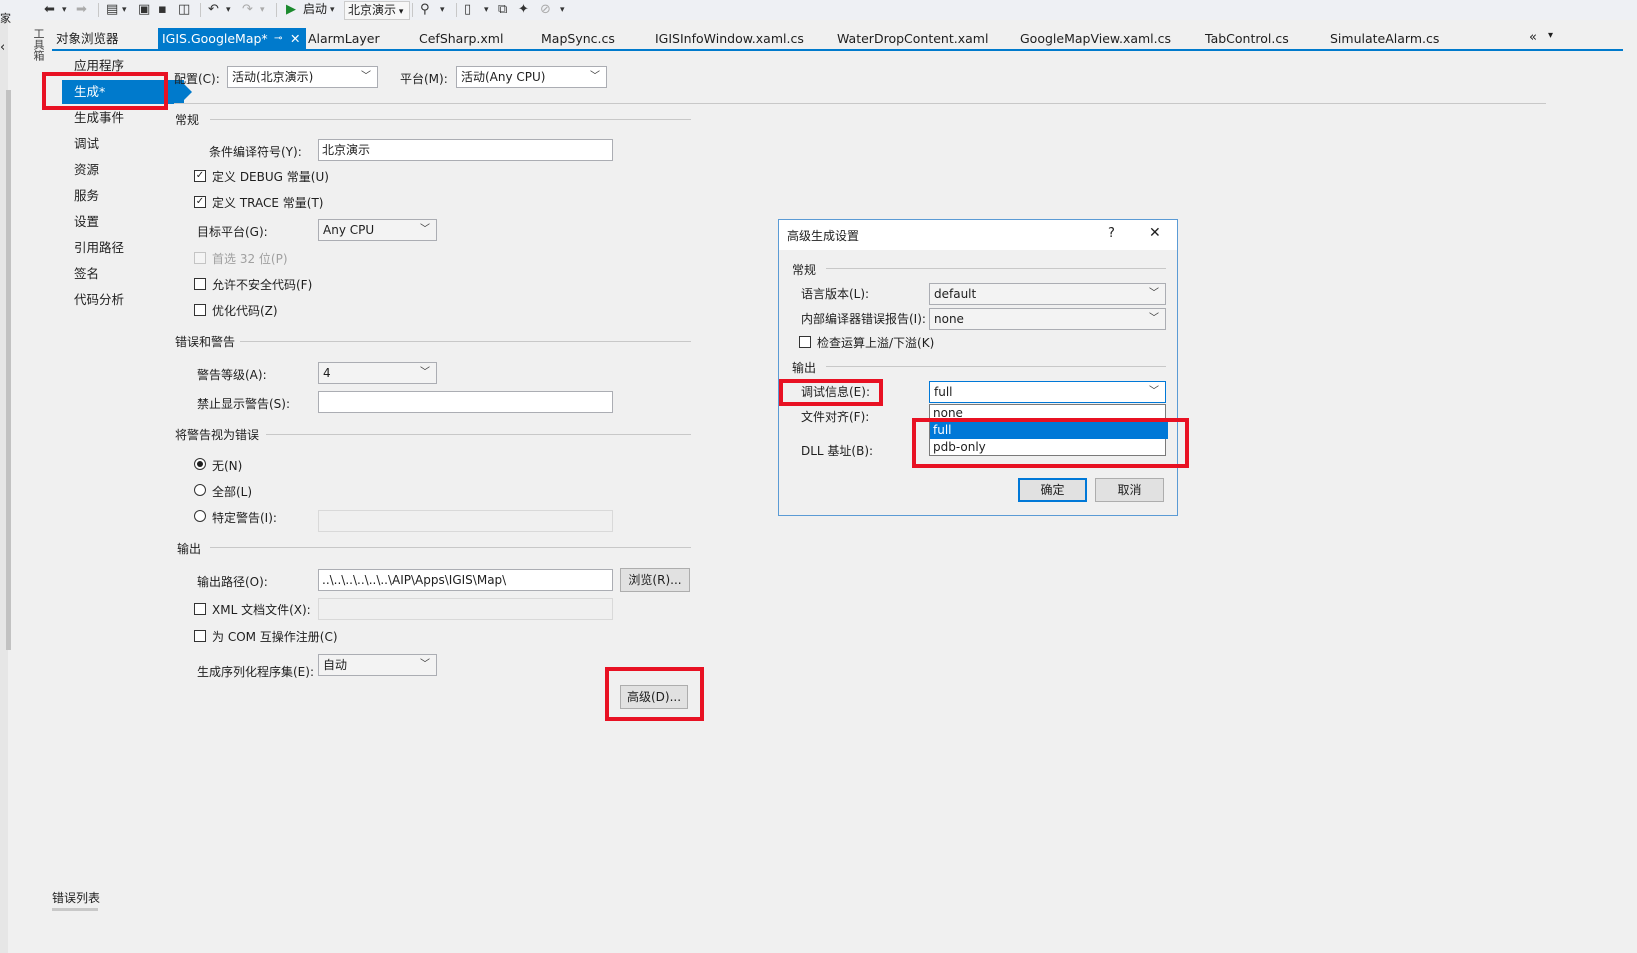  I want to click on disabled-tool-icon: ⊘, so click(545, 10).